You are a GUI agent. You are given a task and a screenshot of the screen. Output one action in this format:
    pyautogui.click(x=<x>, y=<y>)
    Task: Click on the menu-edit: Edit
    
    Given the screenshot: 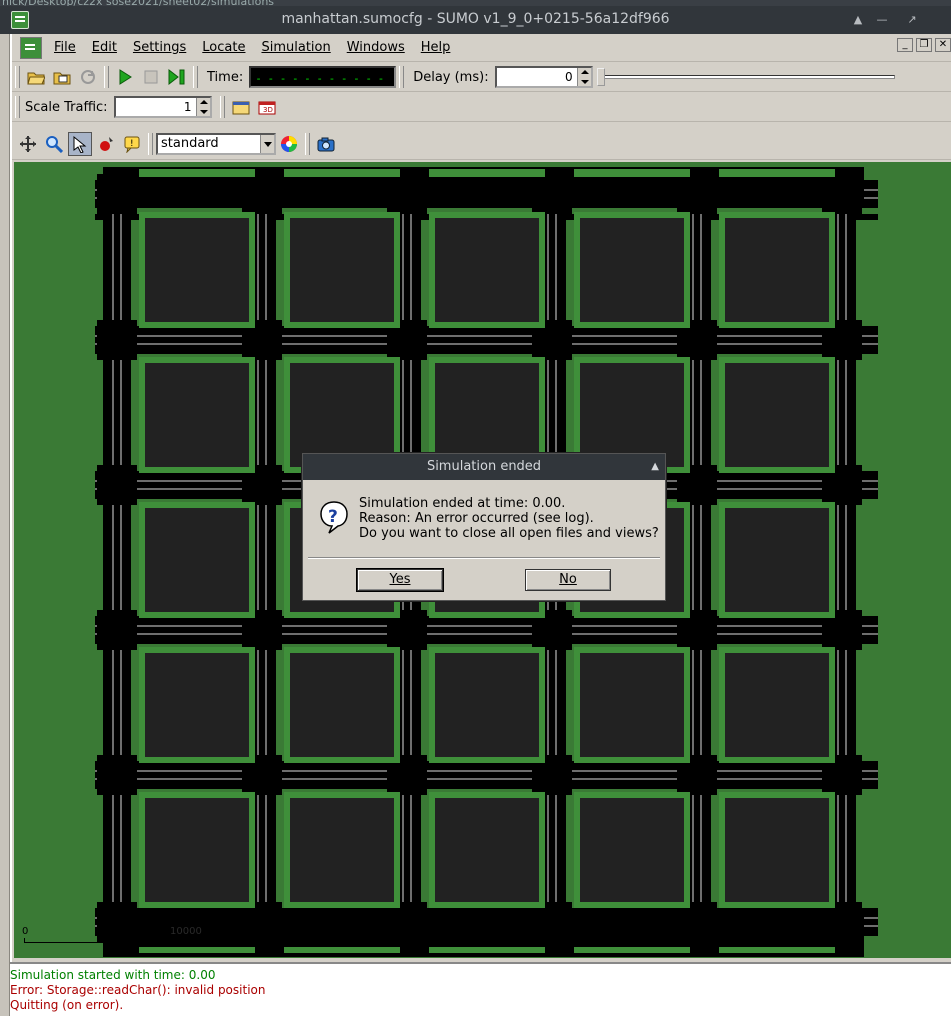 What is the action you would take?
    pyautogui.click(x=104, y=47)
    